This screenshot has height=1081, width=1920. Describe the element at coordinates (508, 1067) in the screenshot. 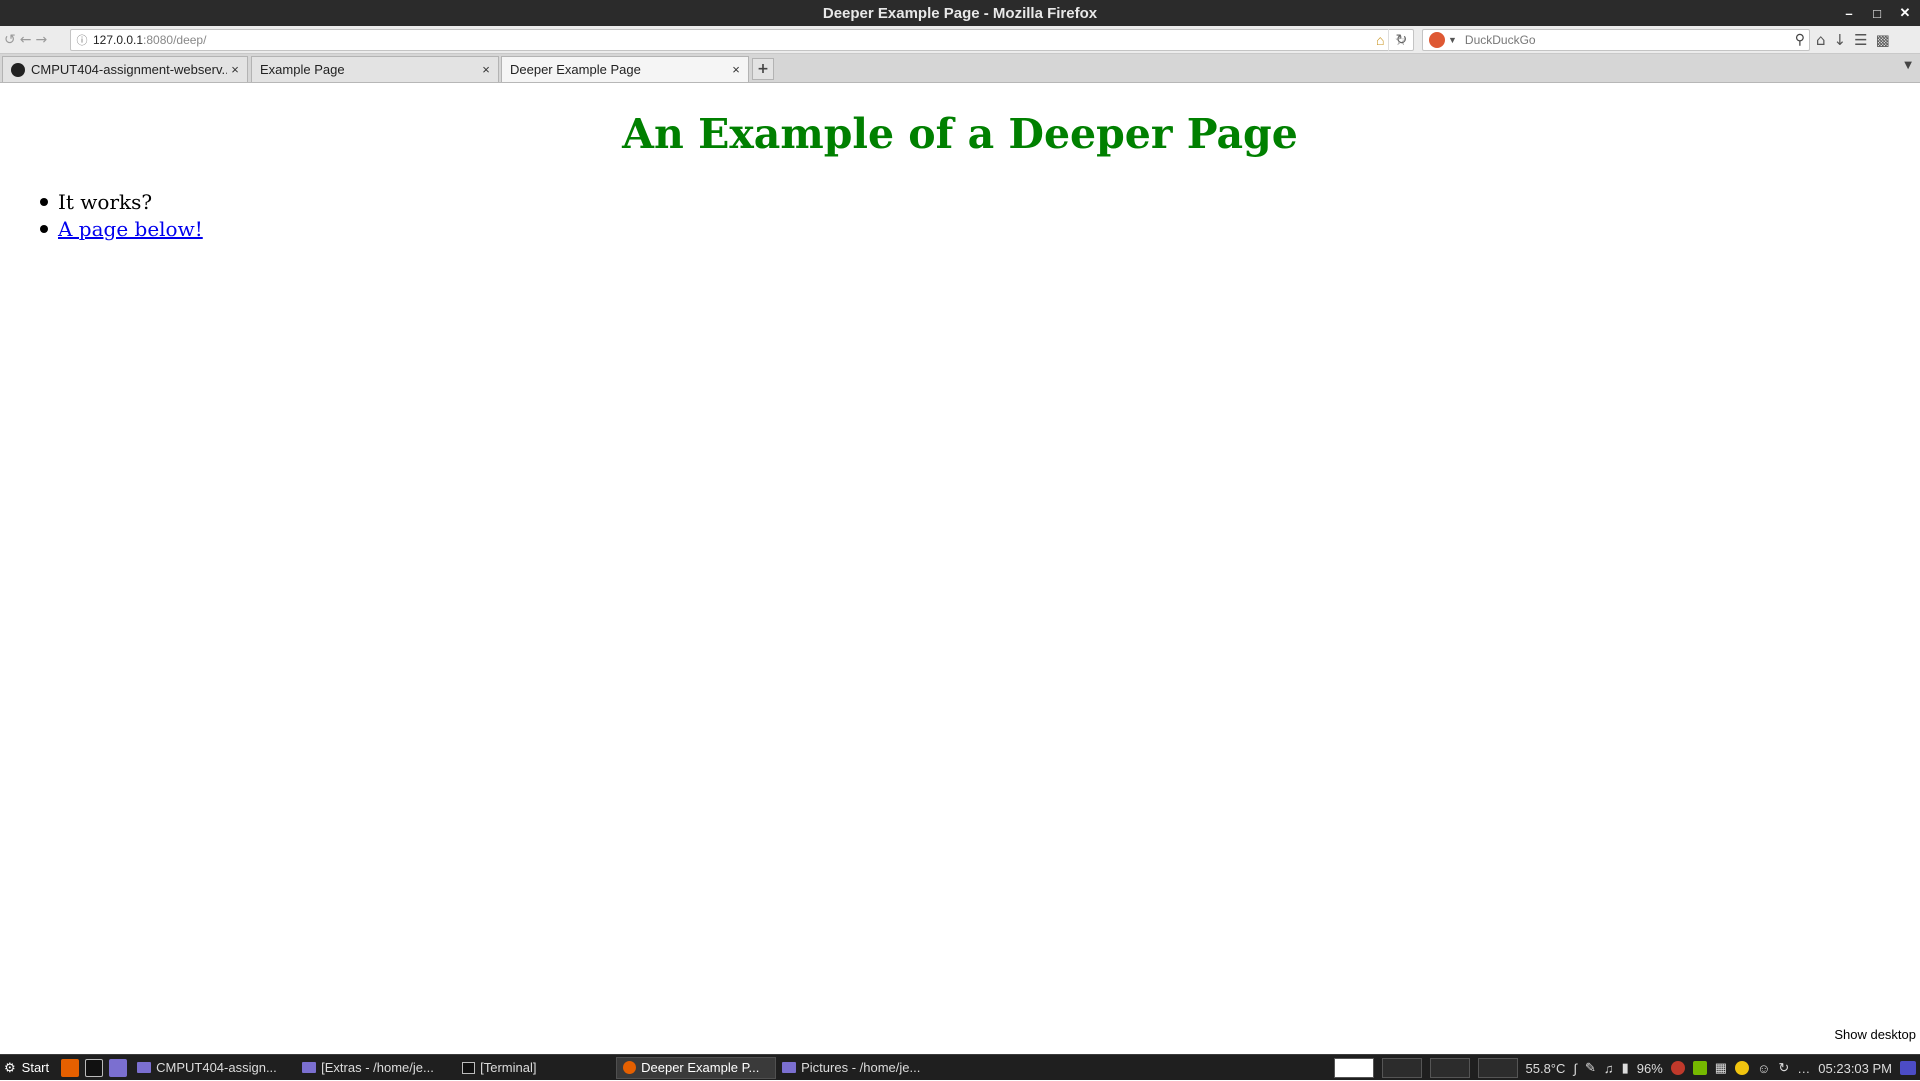

I see `task-label: [Terminal]` at that location.